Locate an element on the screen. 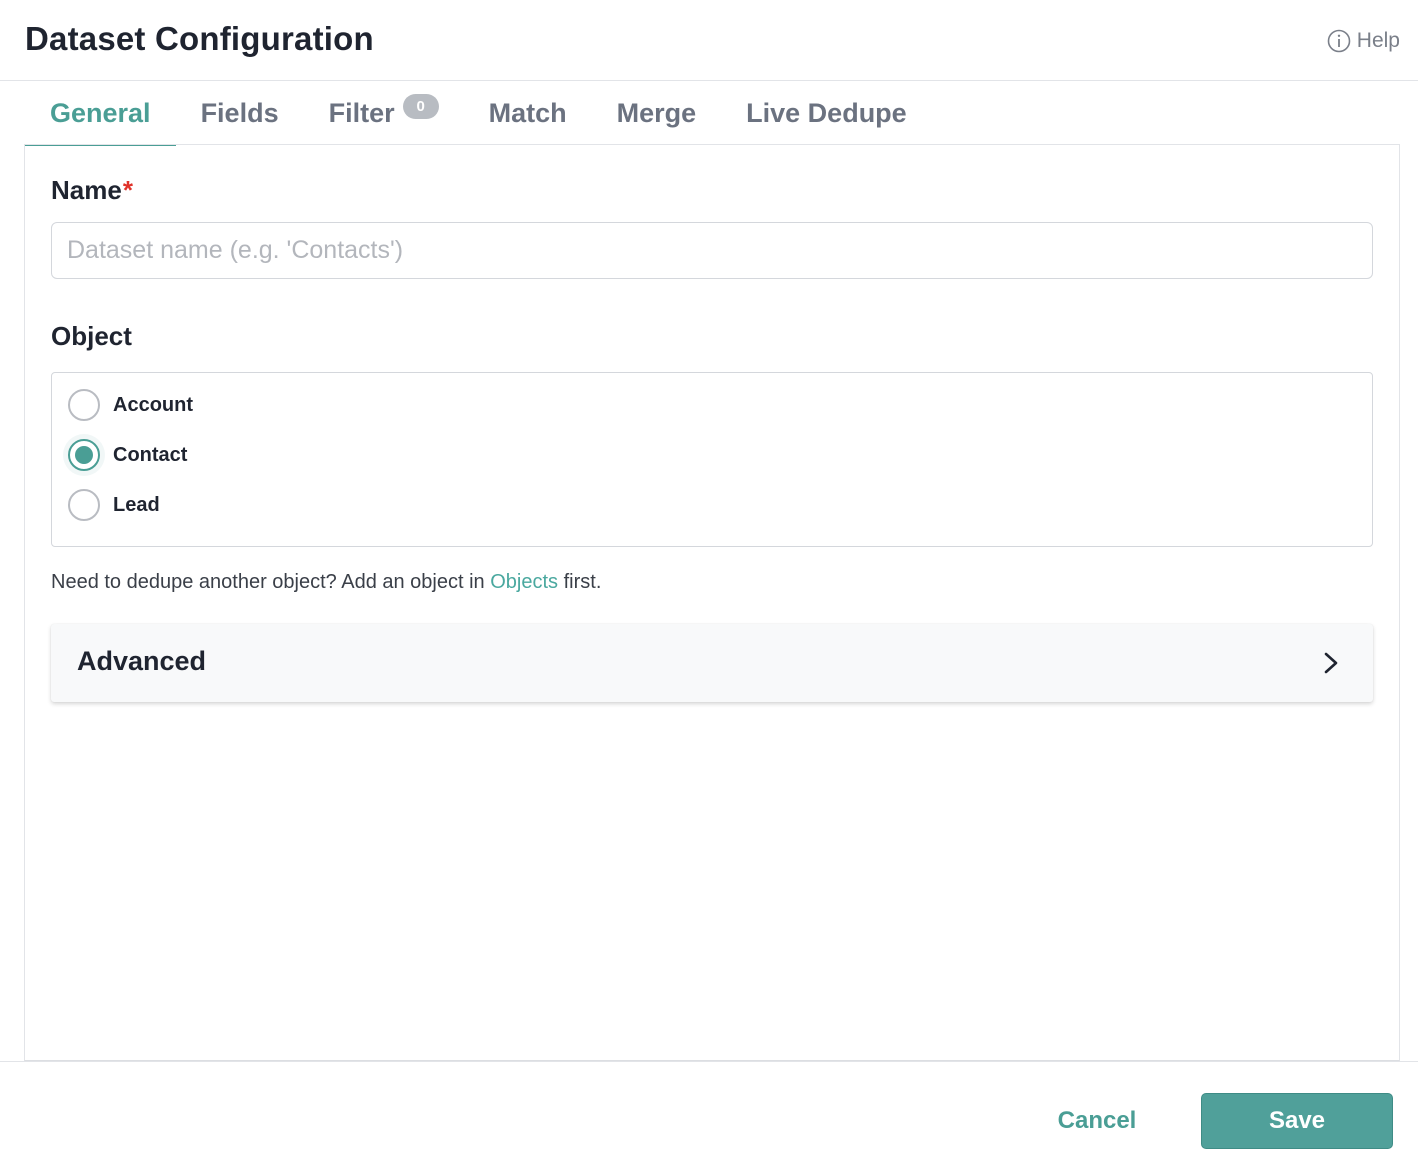  filter-count-badge: 0 is located at coordinates (420, 106).